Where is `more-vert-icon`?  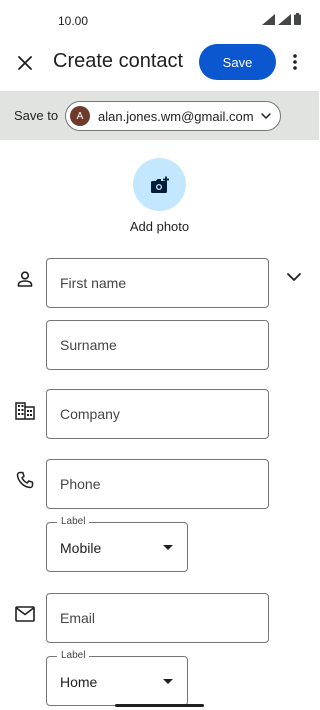
more-vert-icon is located at coordinates (295, 62).